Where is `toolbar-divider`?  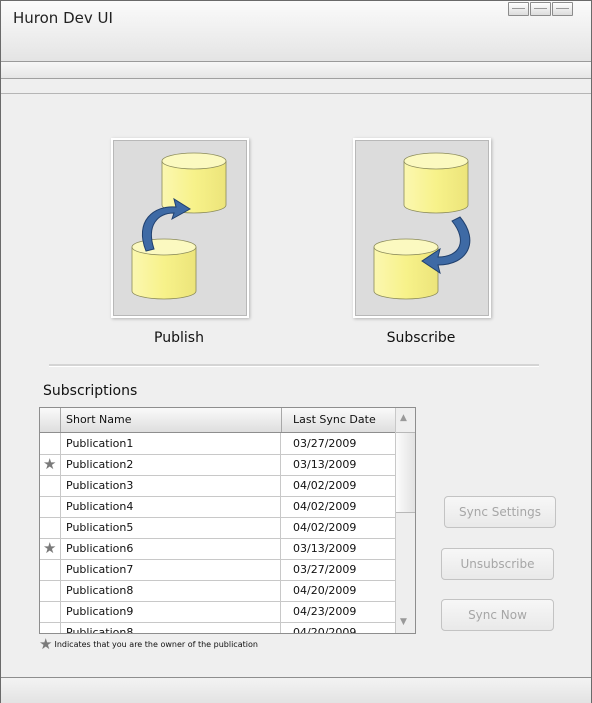 toolbar-divider is located at coordinates (296, 93).